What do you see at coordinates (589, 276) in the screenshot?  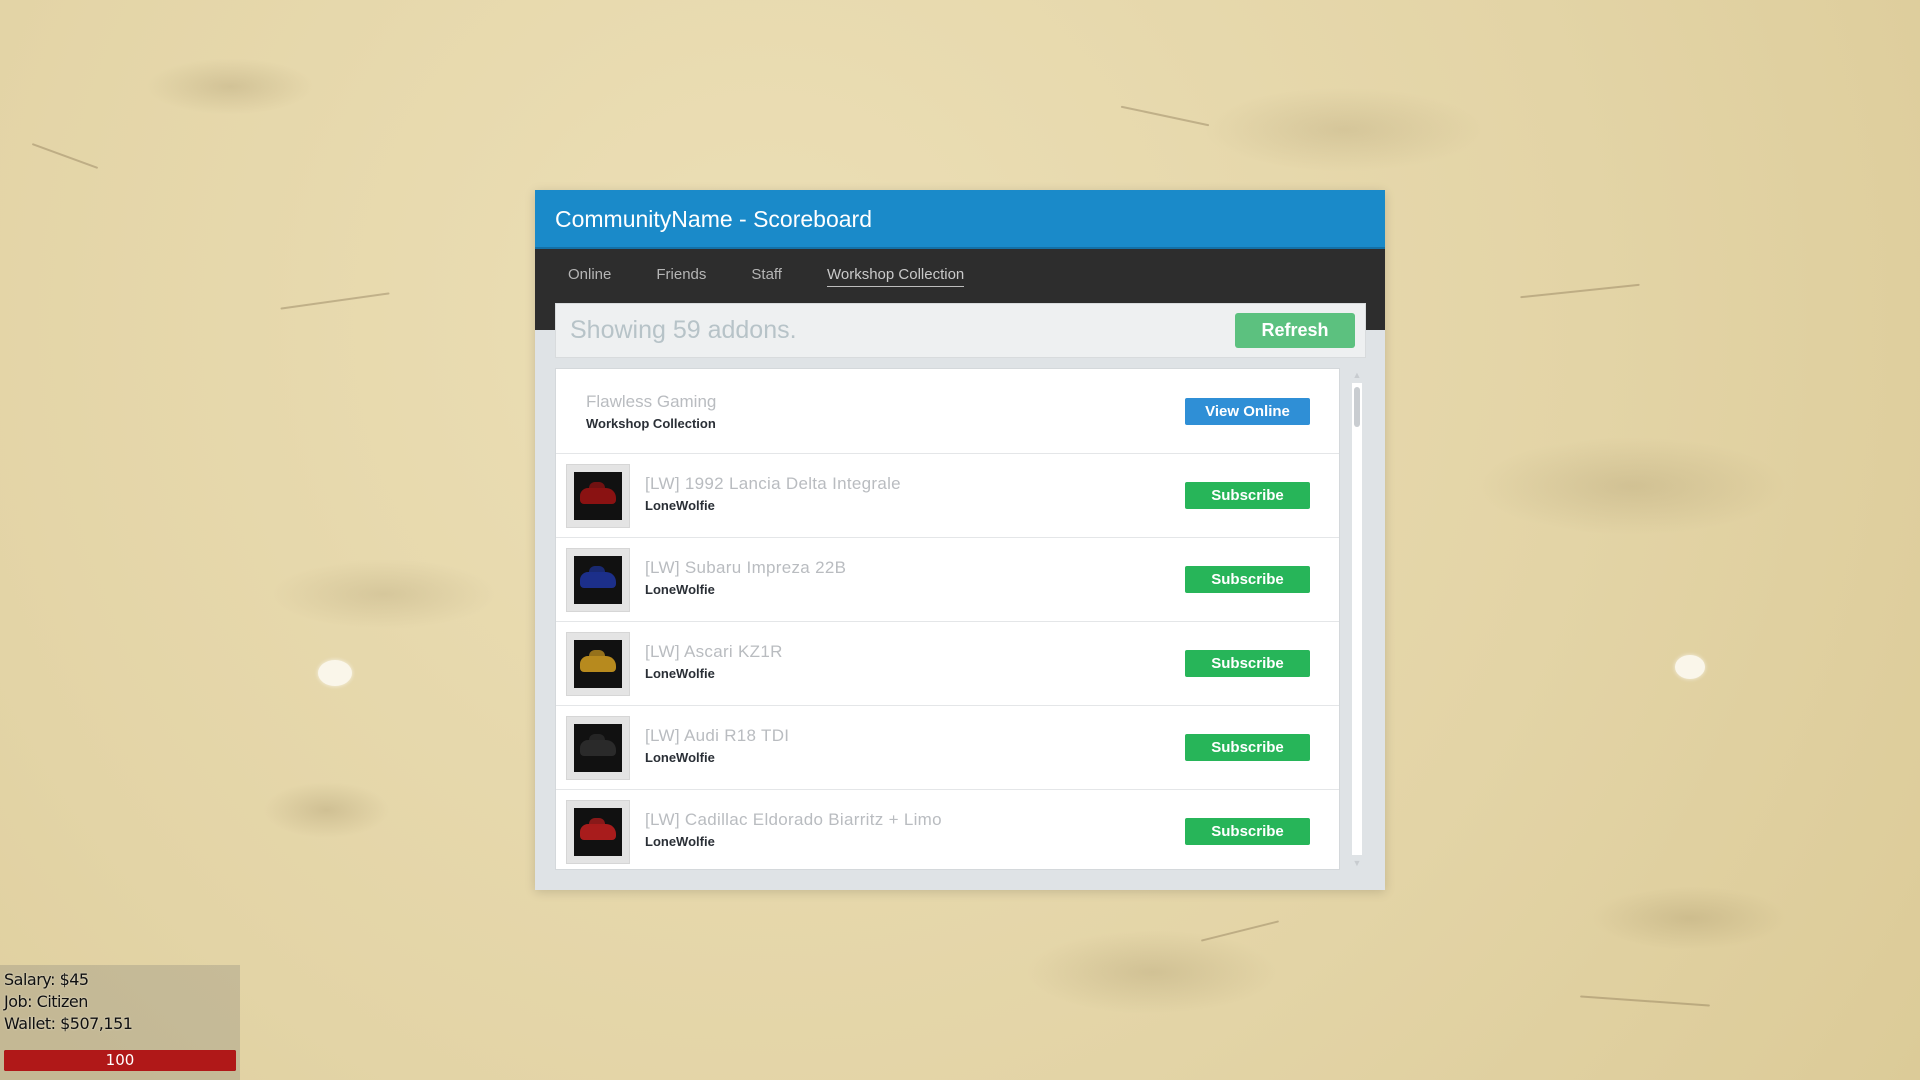 I see `tab-online: Online` at bounding box center [589, 276].